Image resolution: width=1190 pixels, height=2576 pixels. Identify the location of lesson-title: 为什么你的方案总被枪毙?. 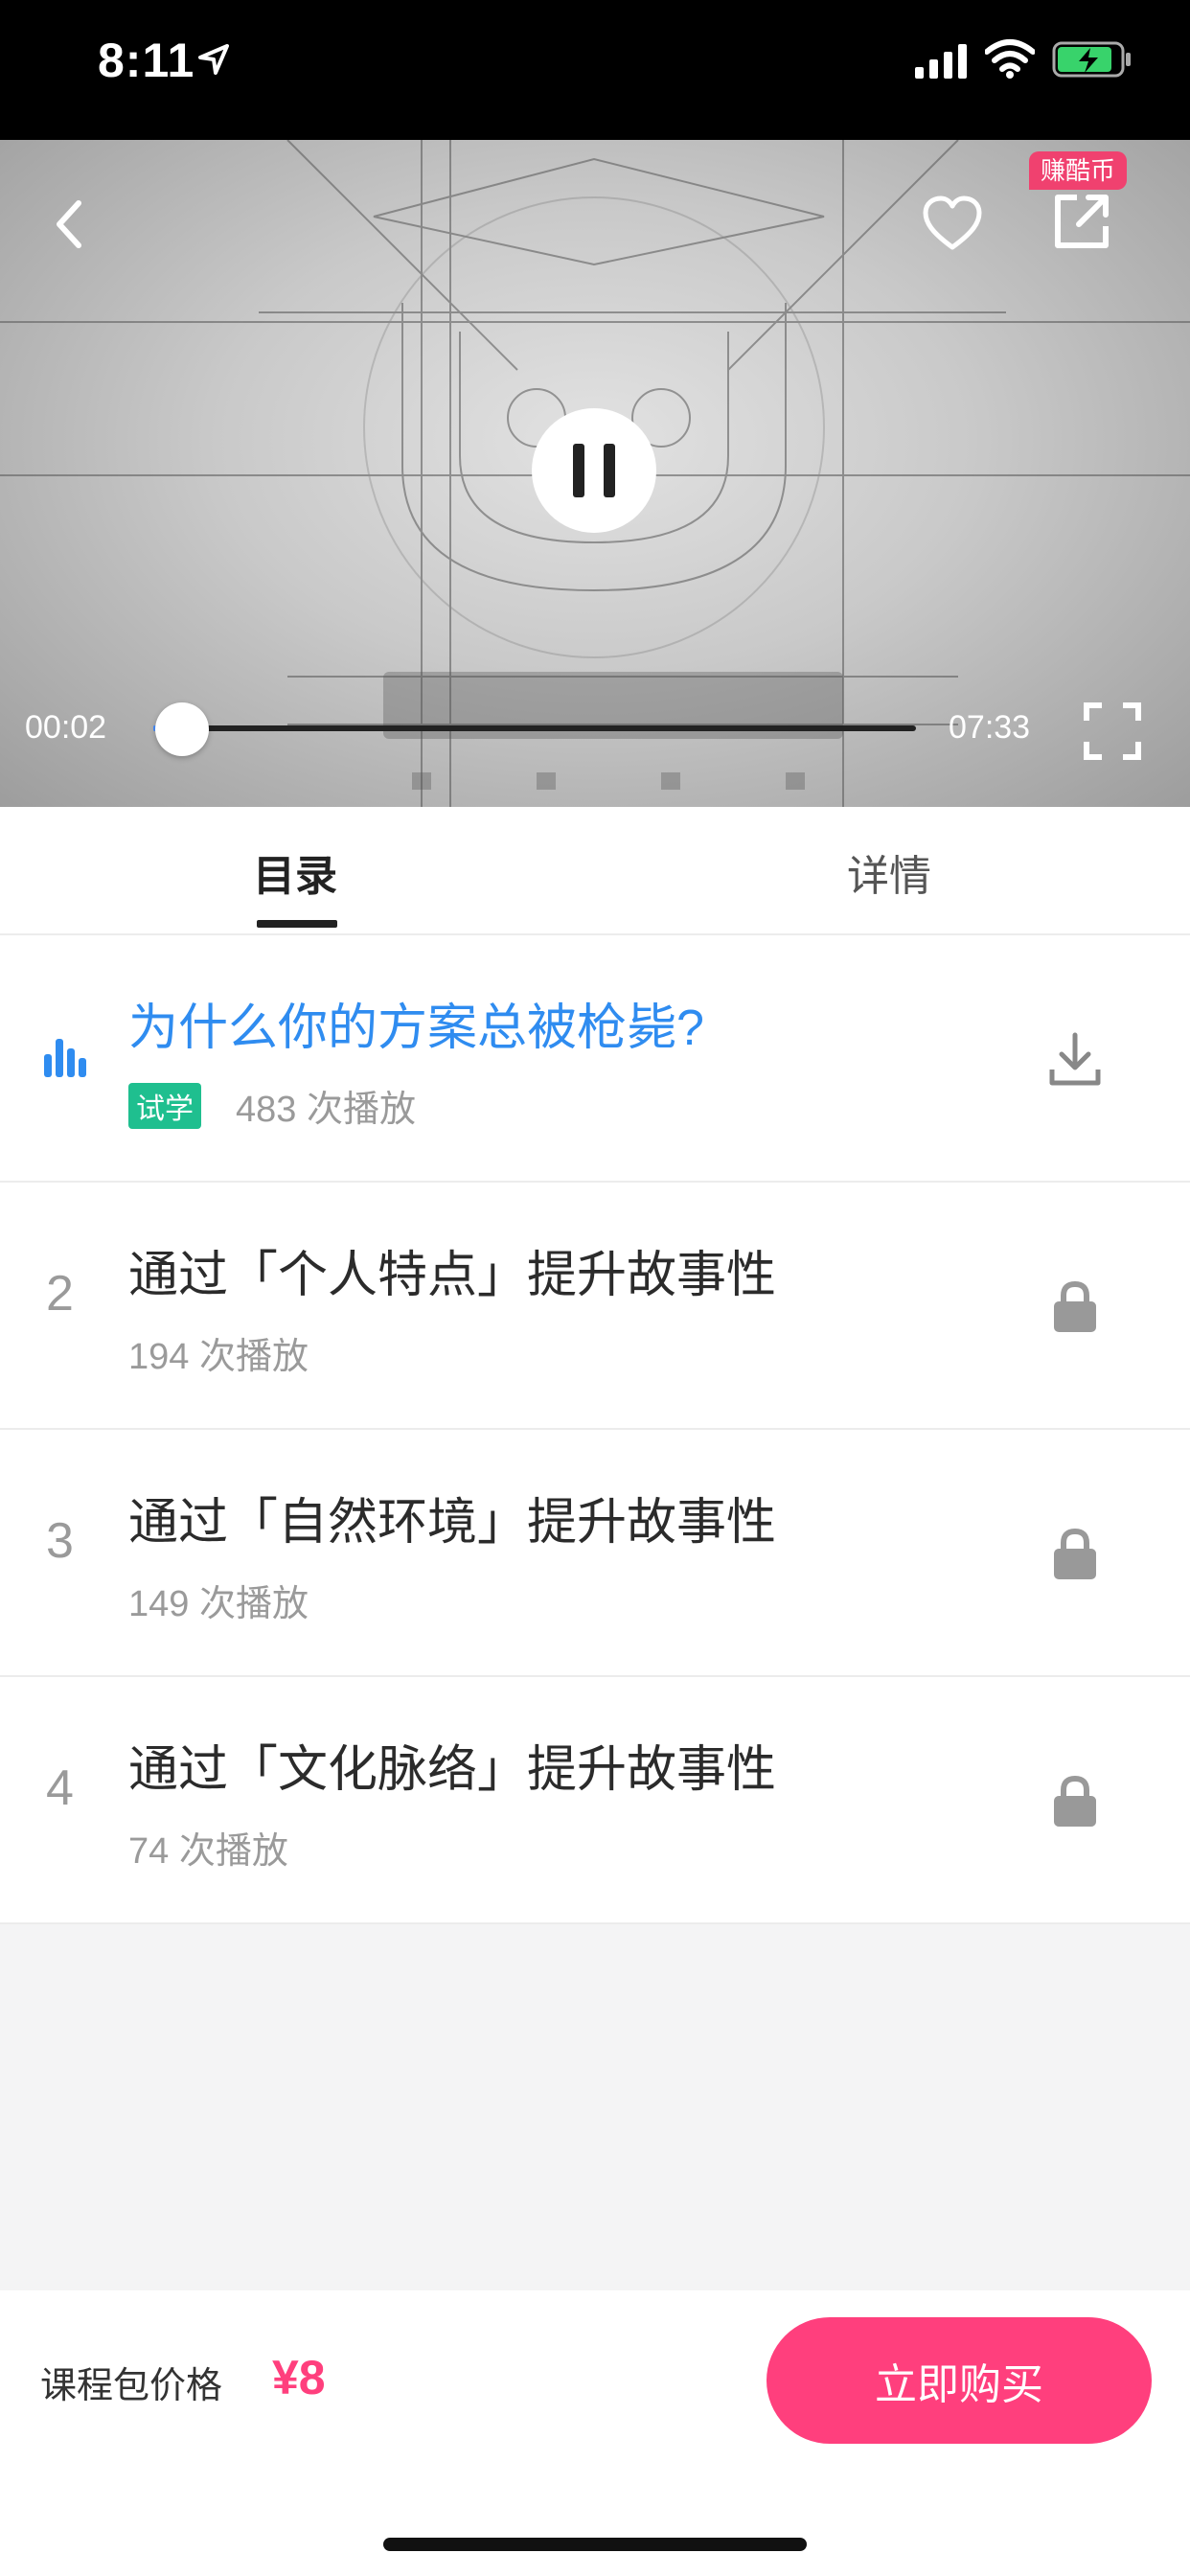
(416, 1028).